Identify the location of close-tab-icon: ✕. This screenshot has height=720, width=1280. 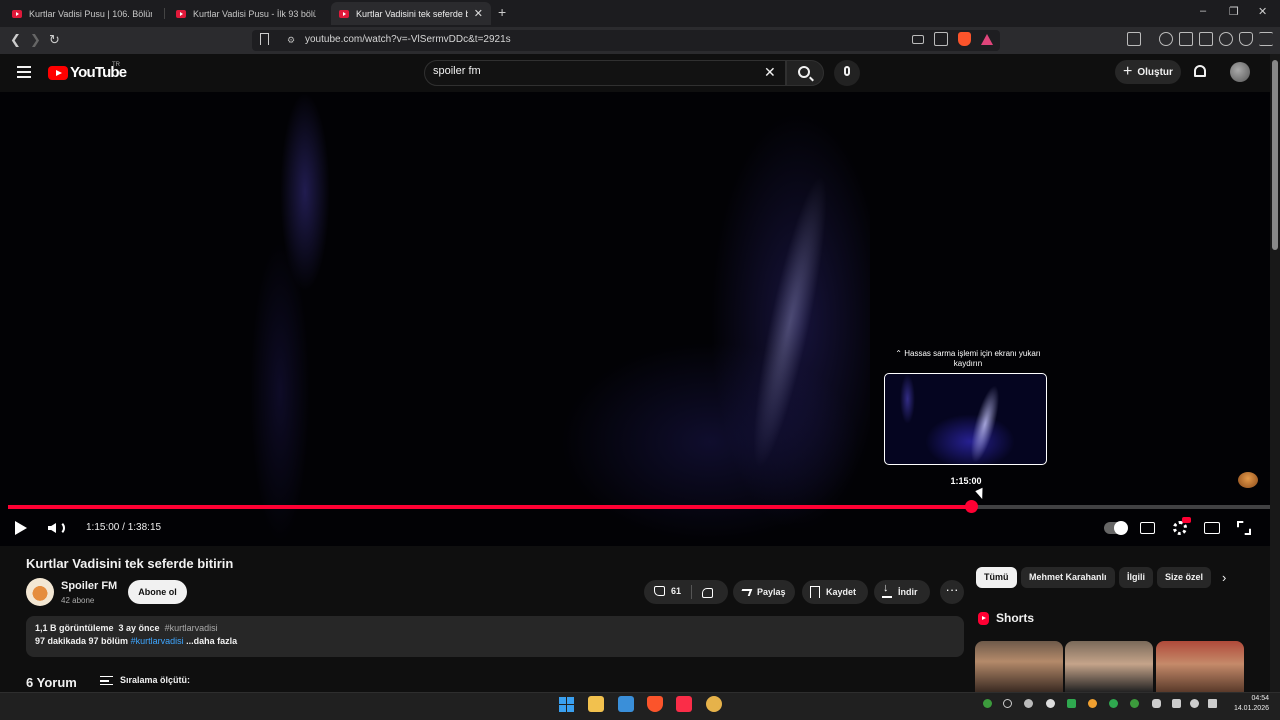
(478, 13).